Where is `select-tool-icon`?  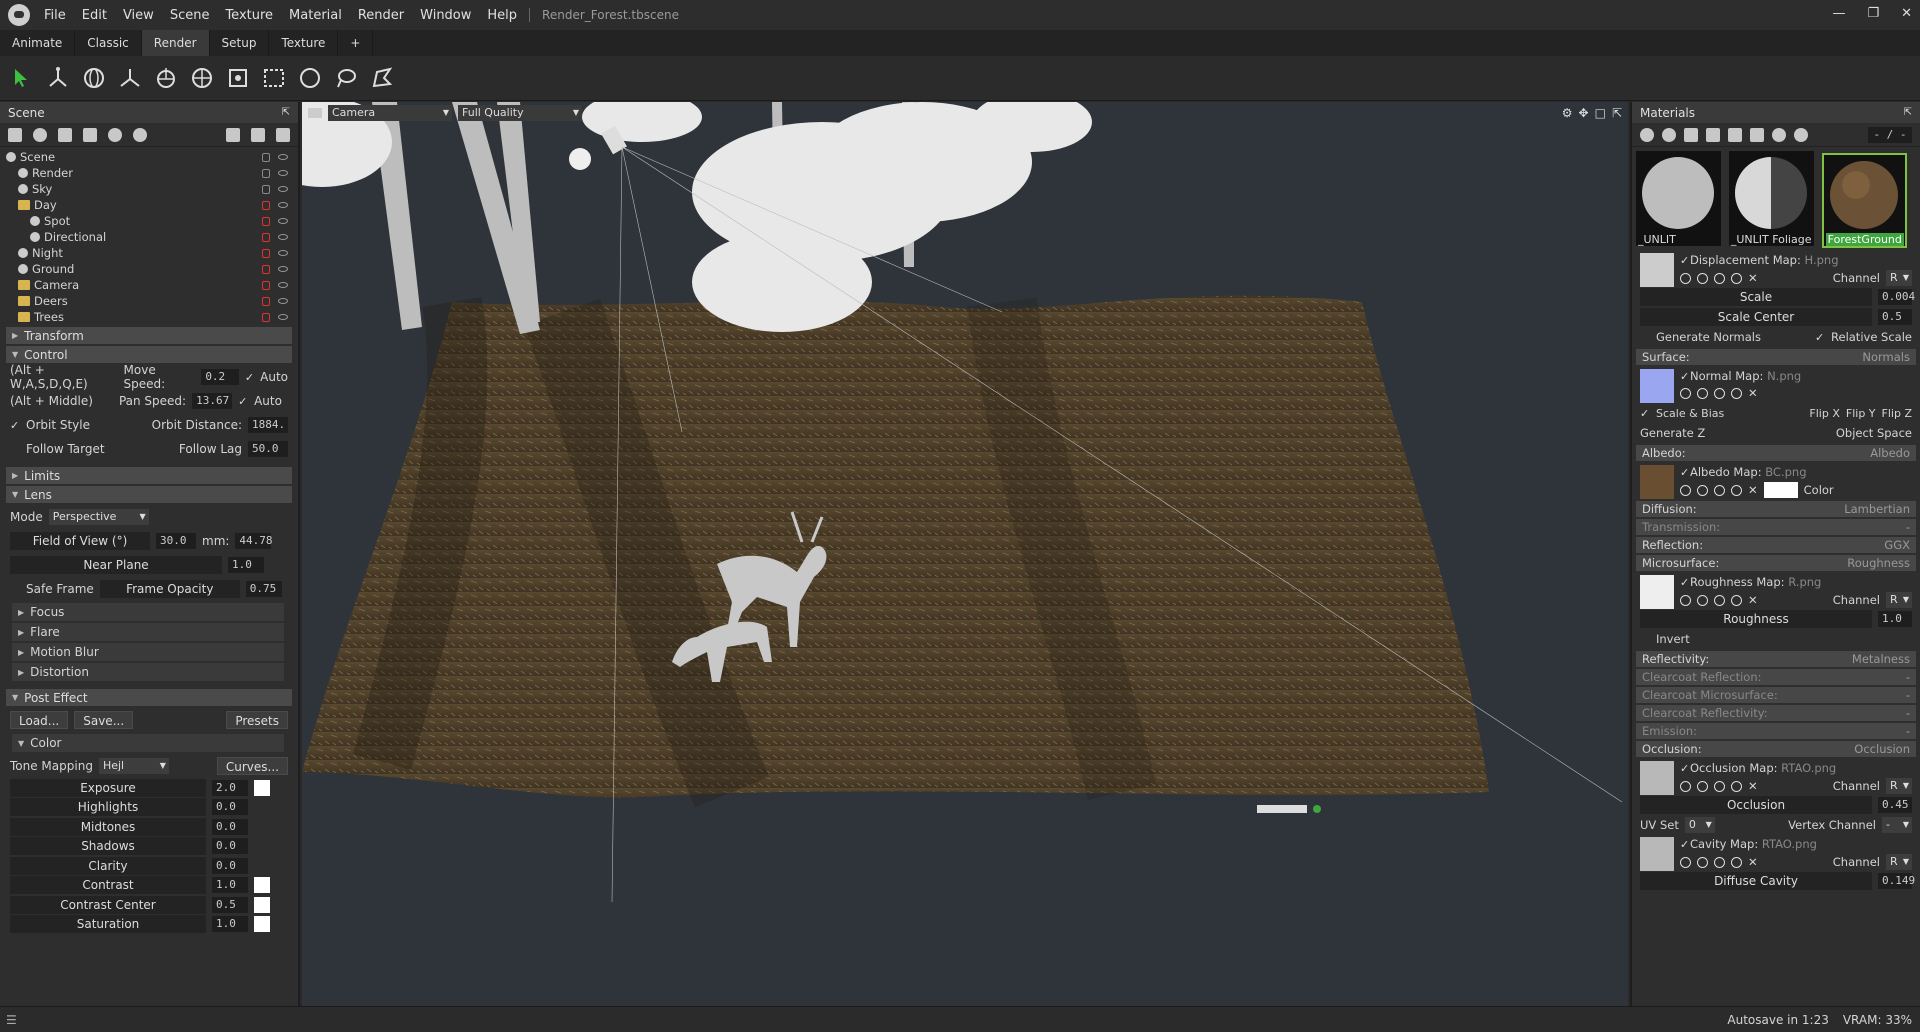 select-tool-icon is located at coordinates (22, 78).